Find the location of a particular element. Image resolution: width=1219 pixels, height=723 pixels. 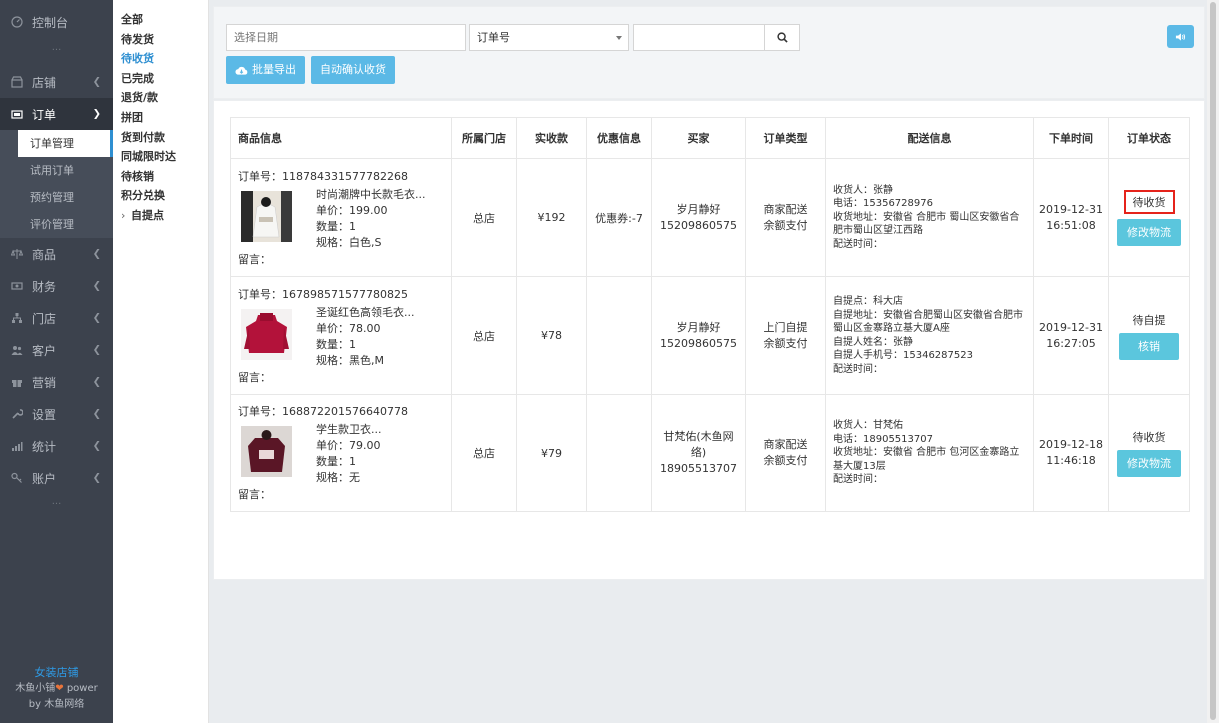

search-input is located at coordinates (699, 37).